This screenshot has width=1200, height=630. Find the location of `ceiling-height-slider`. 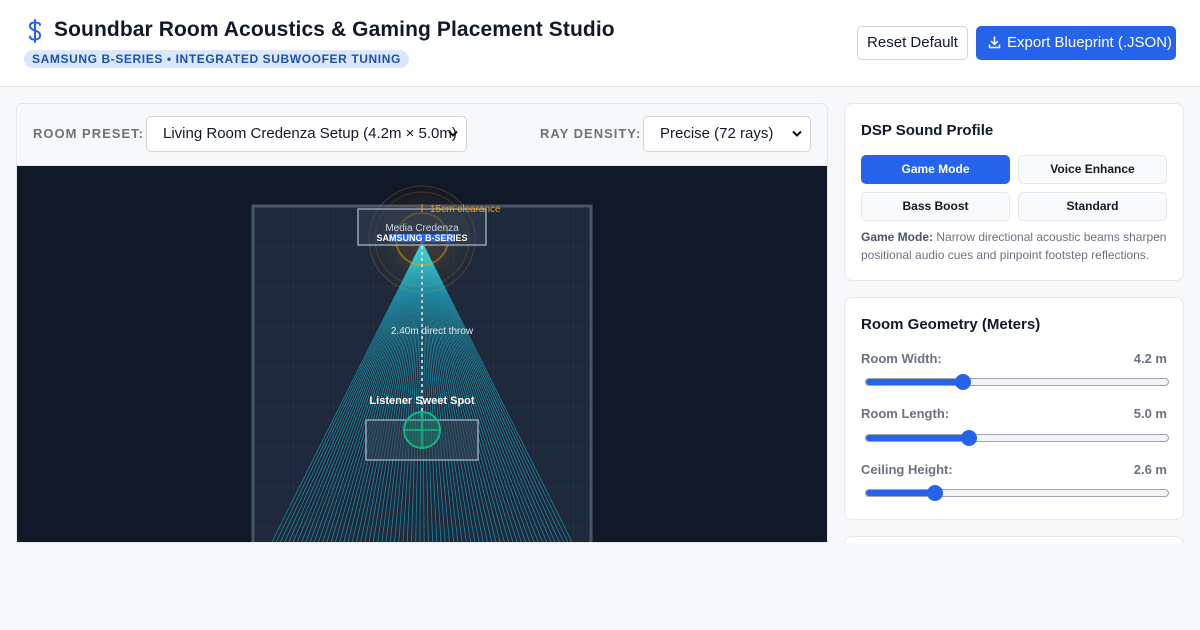

ceiling-height-slider is located at coordinates (1017, 493).